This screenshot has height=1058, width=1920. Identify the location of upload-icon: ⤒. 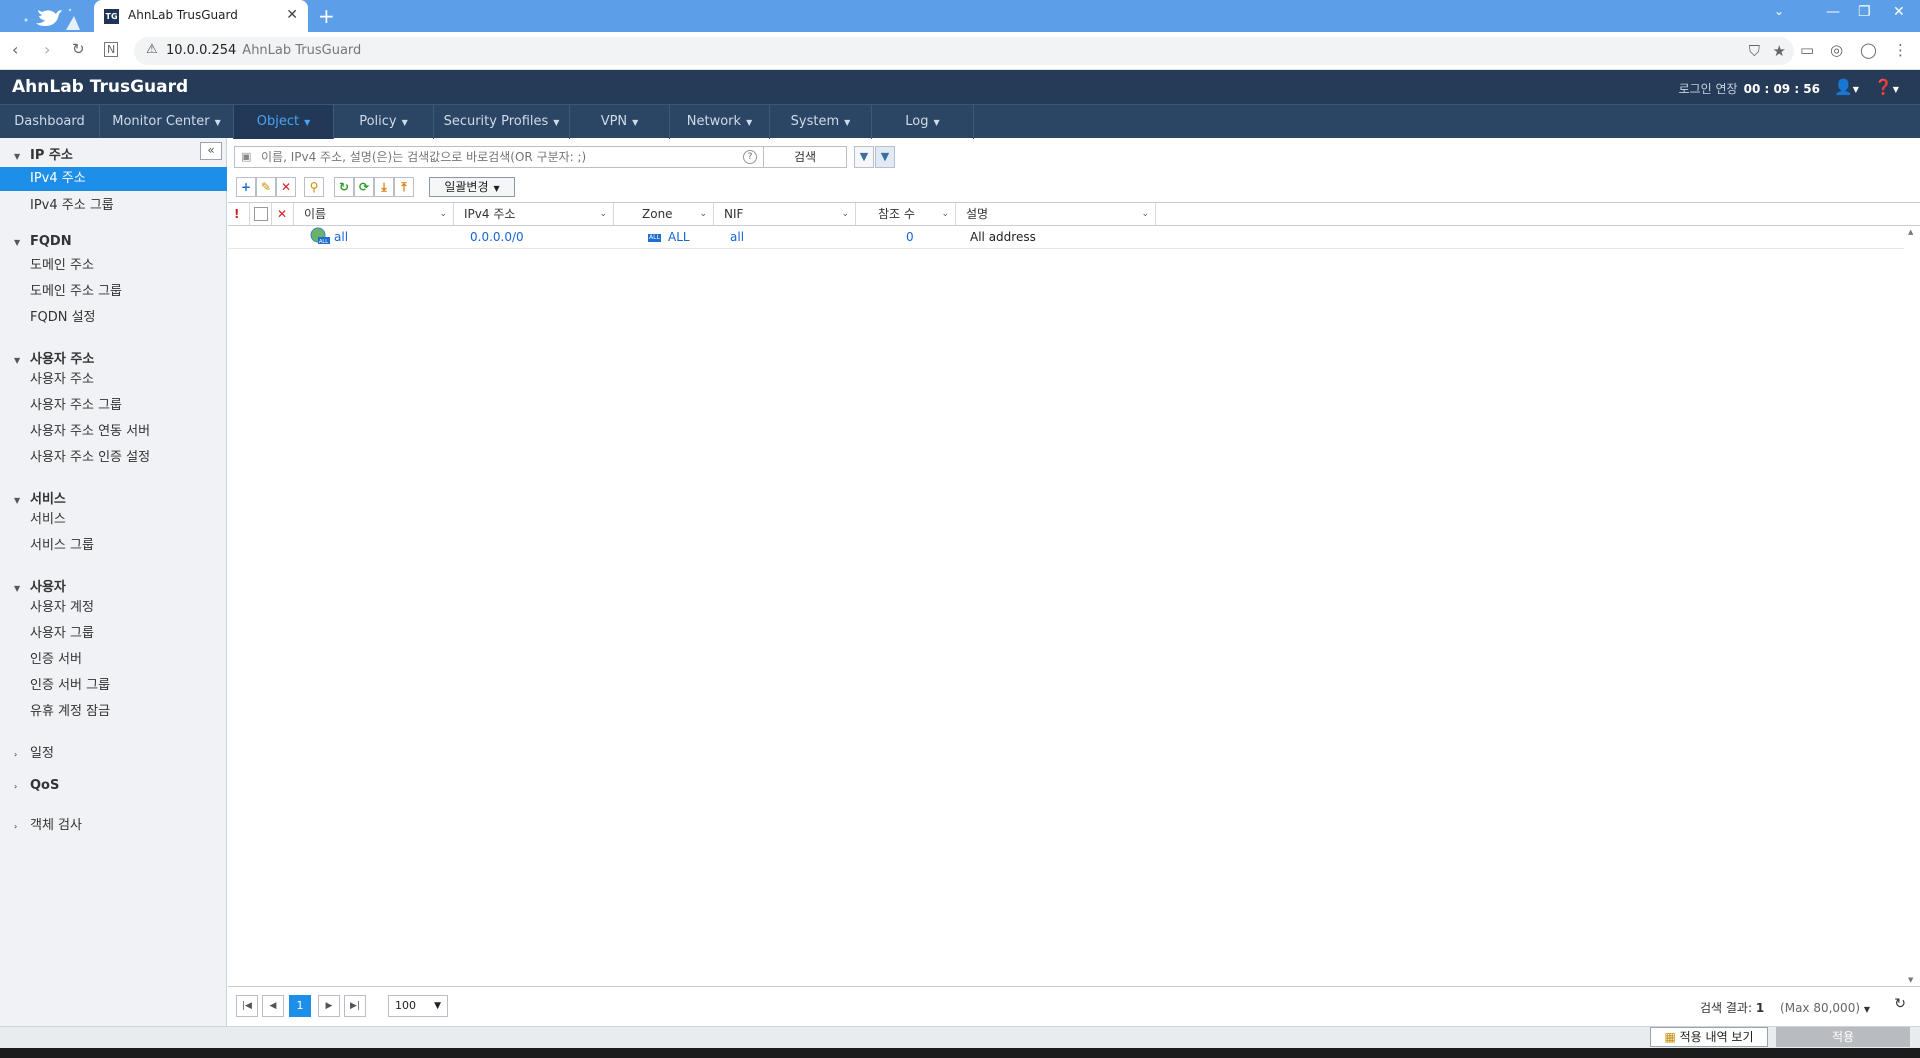
(404, 187).